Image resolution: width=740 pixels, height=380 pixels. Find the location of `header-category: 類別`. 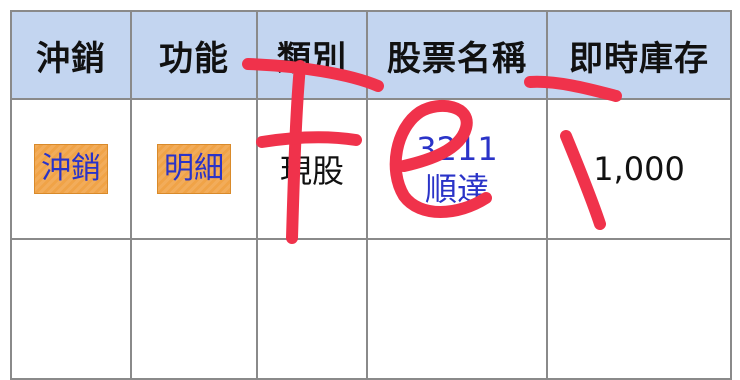

header-category: 類別 is located at coordinates (312, 55).